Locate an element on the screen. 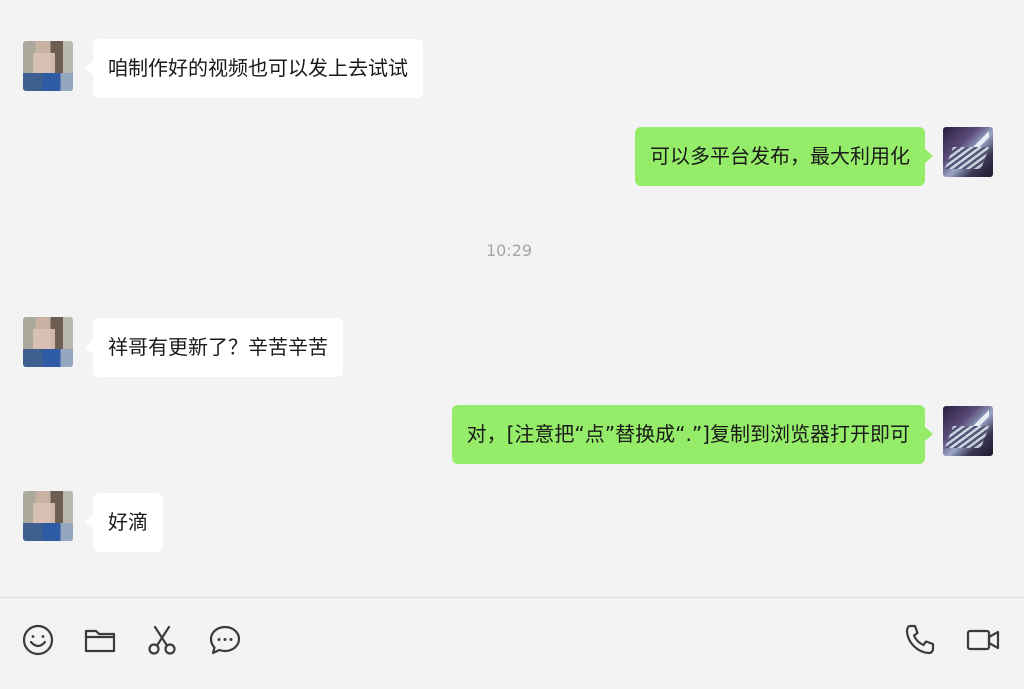  chat-bubble-icon is located at coordinates (225, 640).